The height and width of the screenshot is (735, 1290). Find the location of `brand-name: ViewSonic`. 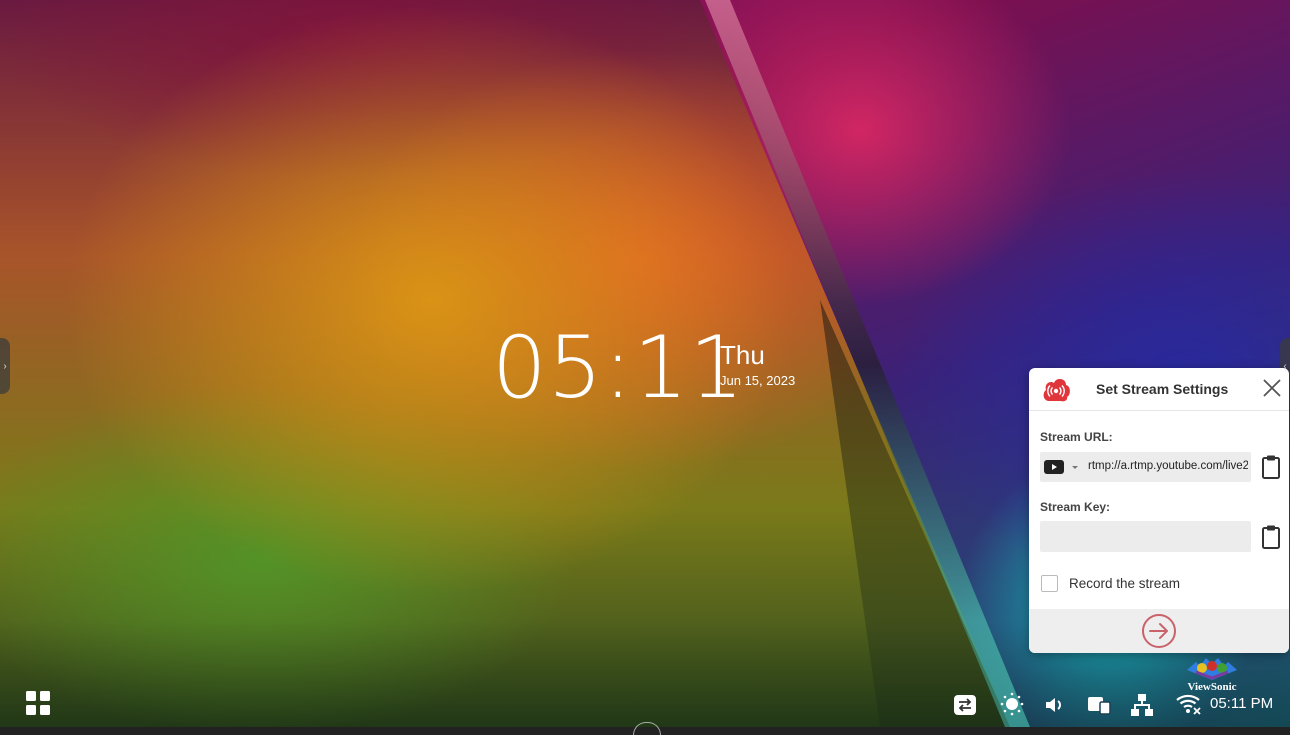

brand-name: ViewSonic is located at coordinates (1212, 687).